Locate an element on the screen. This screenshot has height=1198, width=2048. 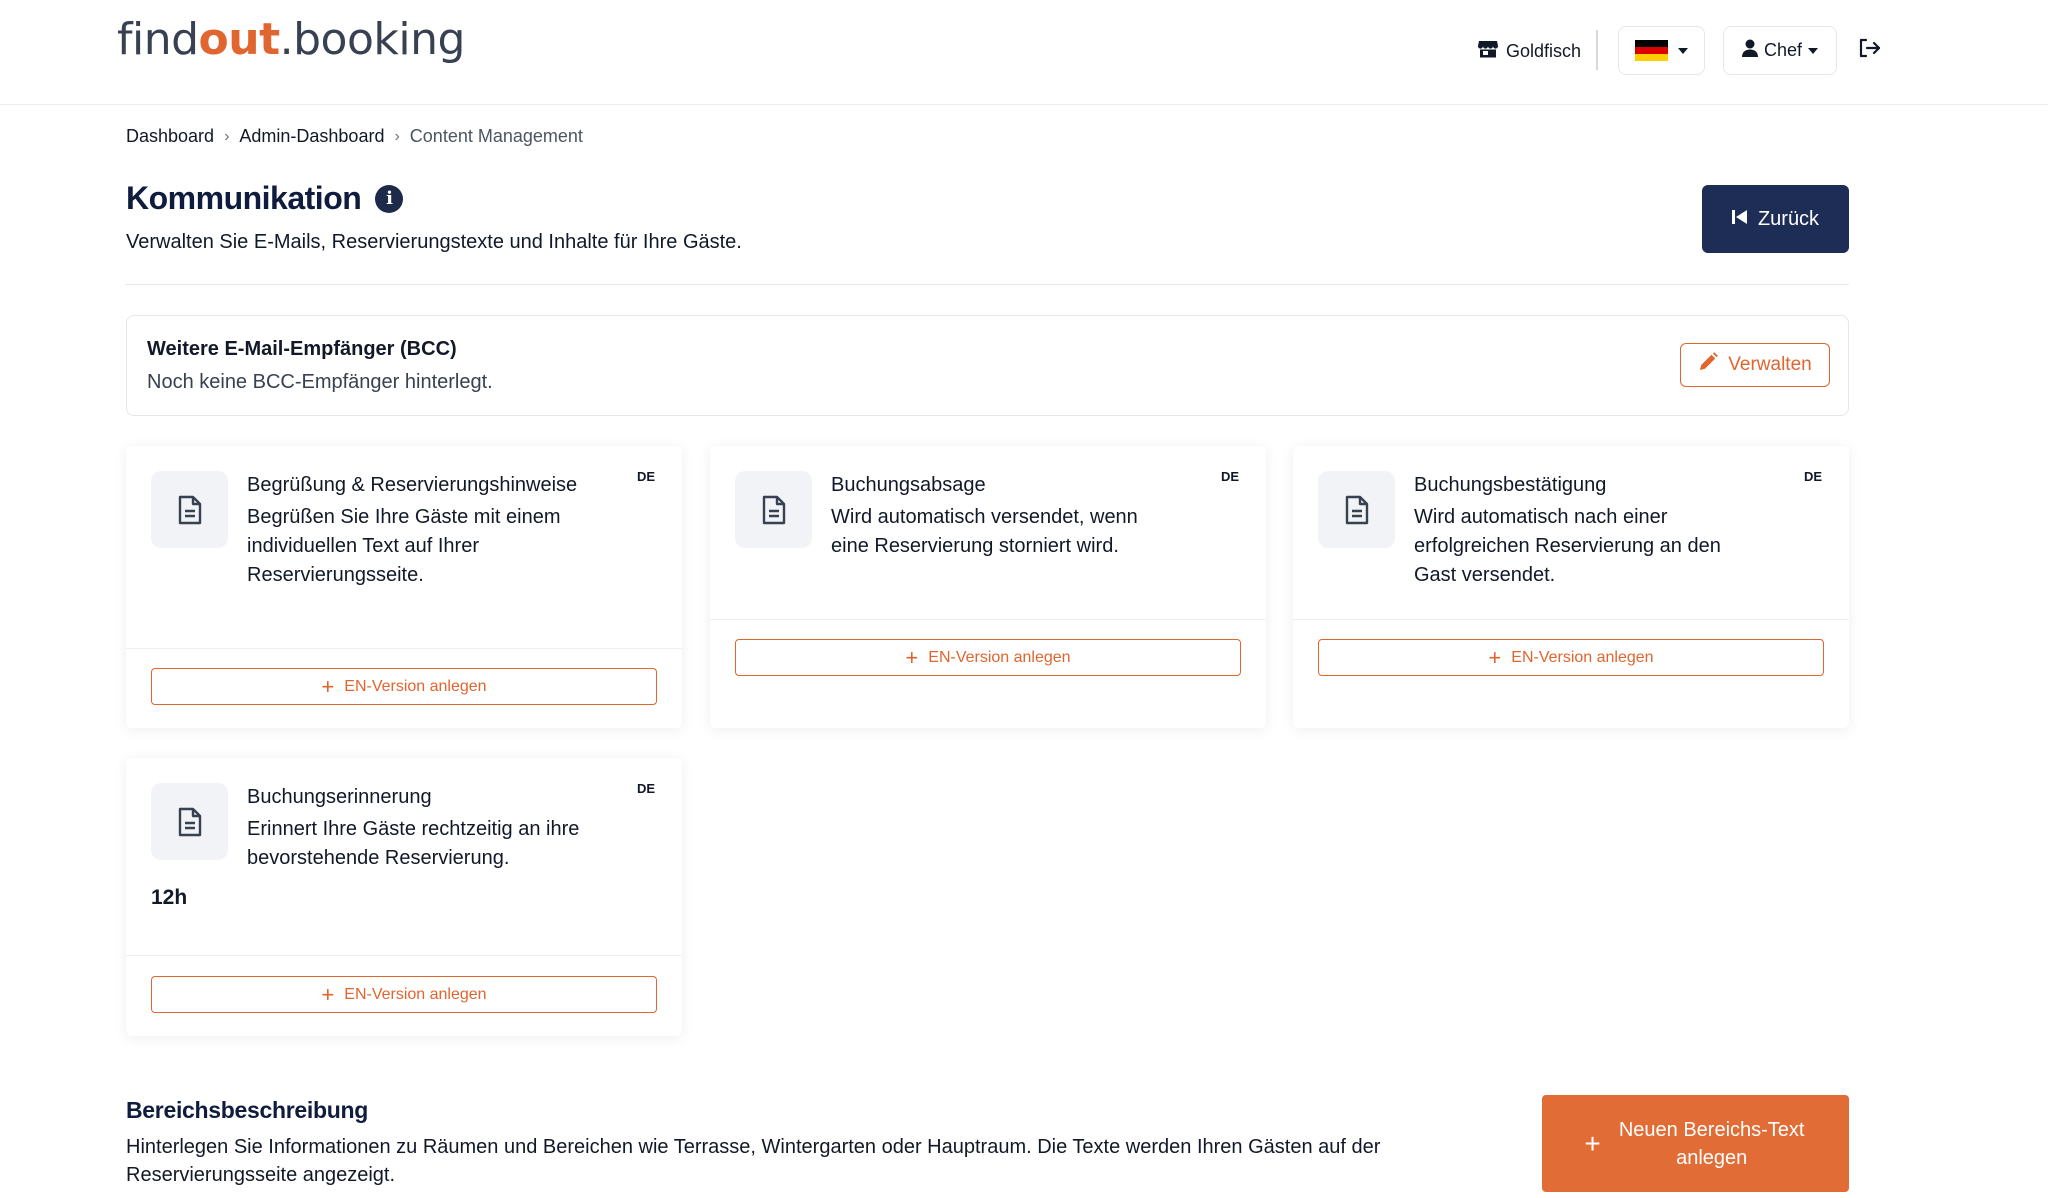
user-dropdown: Chef is located at coordinates (1780, 50).